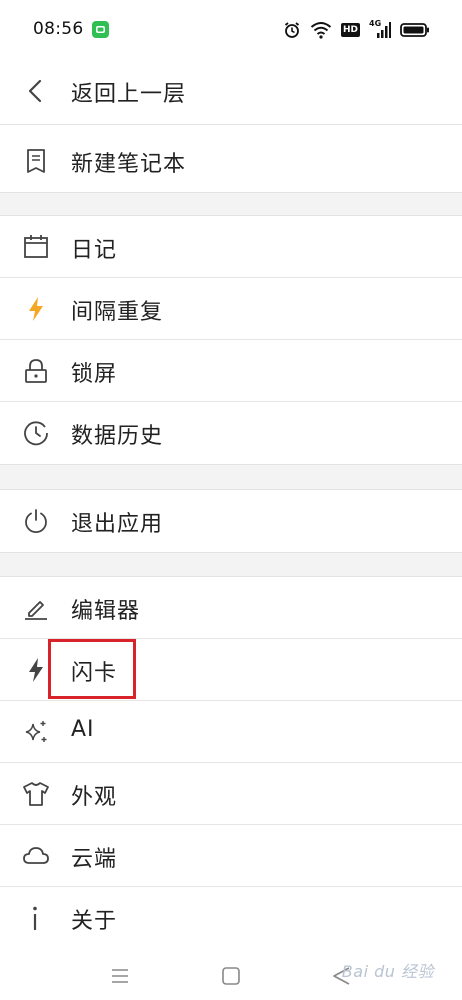 Image resolution: width=462 pixels, height=1000 pixels. Describe the element at coordinates (231, 521) in the screenshot. I see `menu-item-exit-app: 退出应用` at that location.